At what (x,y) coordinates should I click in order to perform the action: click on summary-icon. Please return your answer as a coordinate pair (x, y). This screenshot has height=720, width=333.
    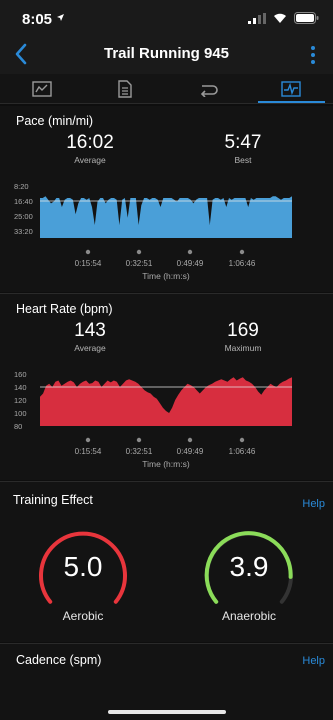
    Looking at the image, I should click on (41, 88).